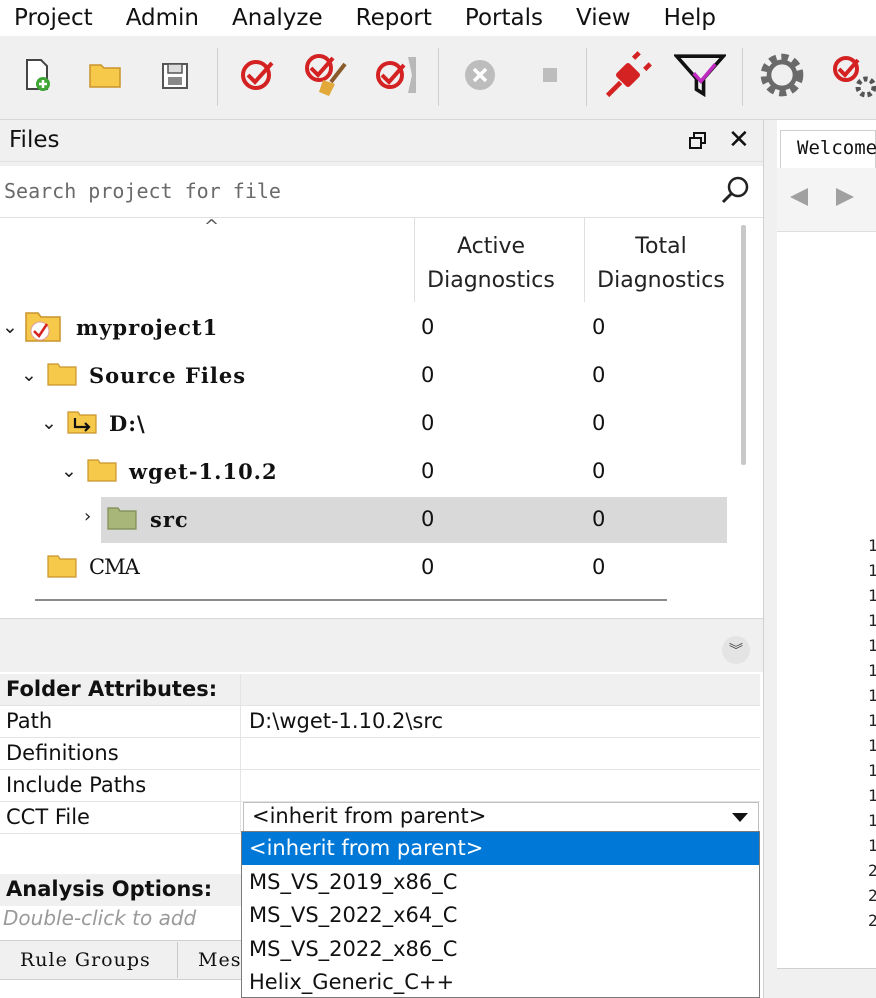  I want to click on tree-row-source-files: ⌄ Source Files 0 0, so click(370, 376).